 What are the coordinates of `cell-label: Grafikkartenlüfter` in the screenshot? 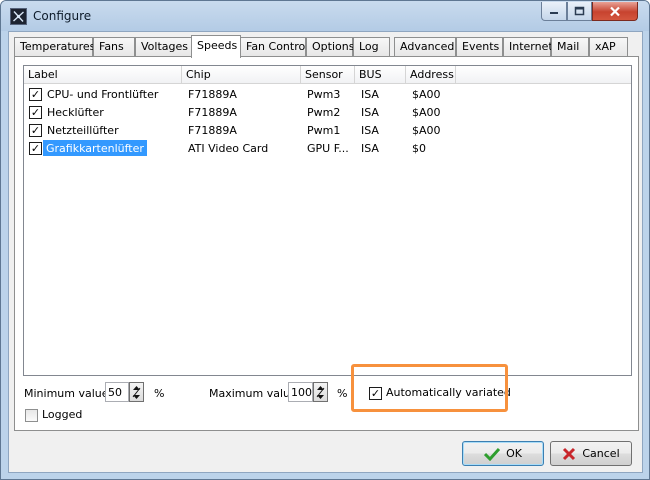 It's located at (95, 148).